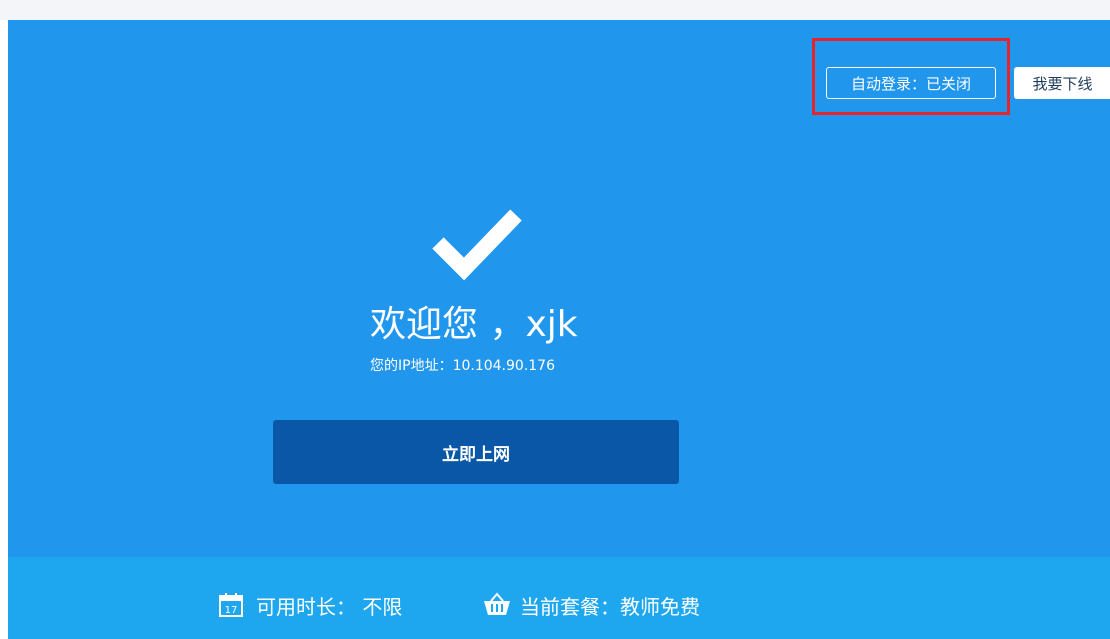  I want to click on calendar-day-text: 17, so click(231, 610).